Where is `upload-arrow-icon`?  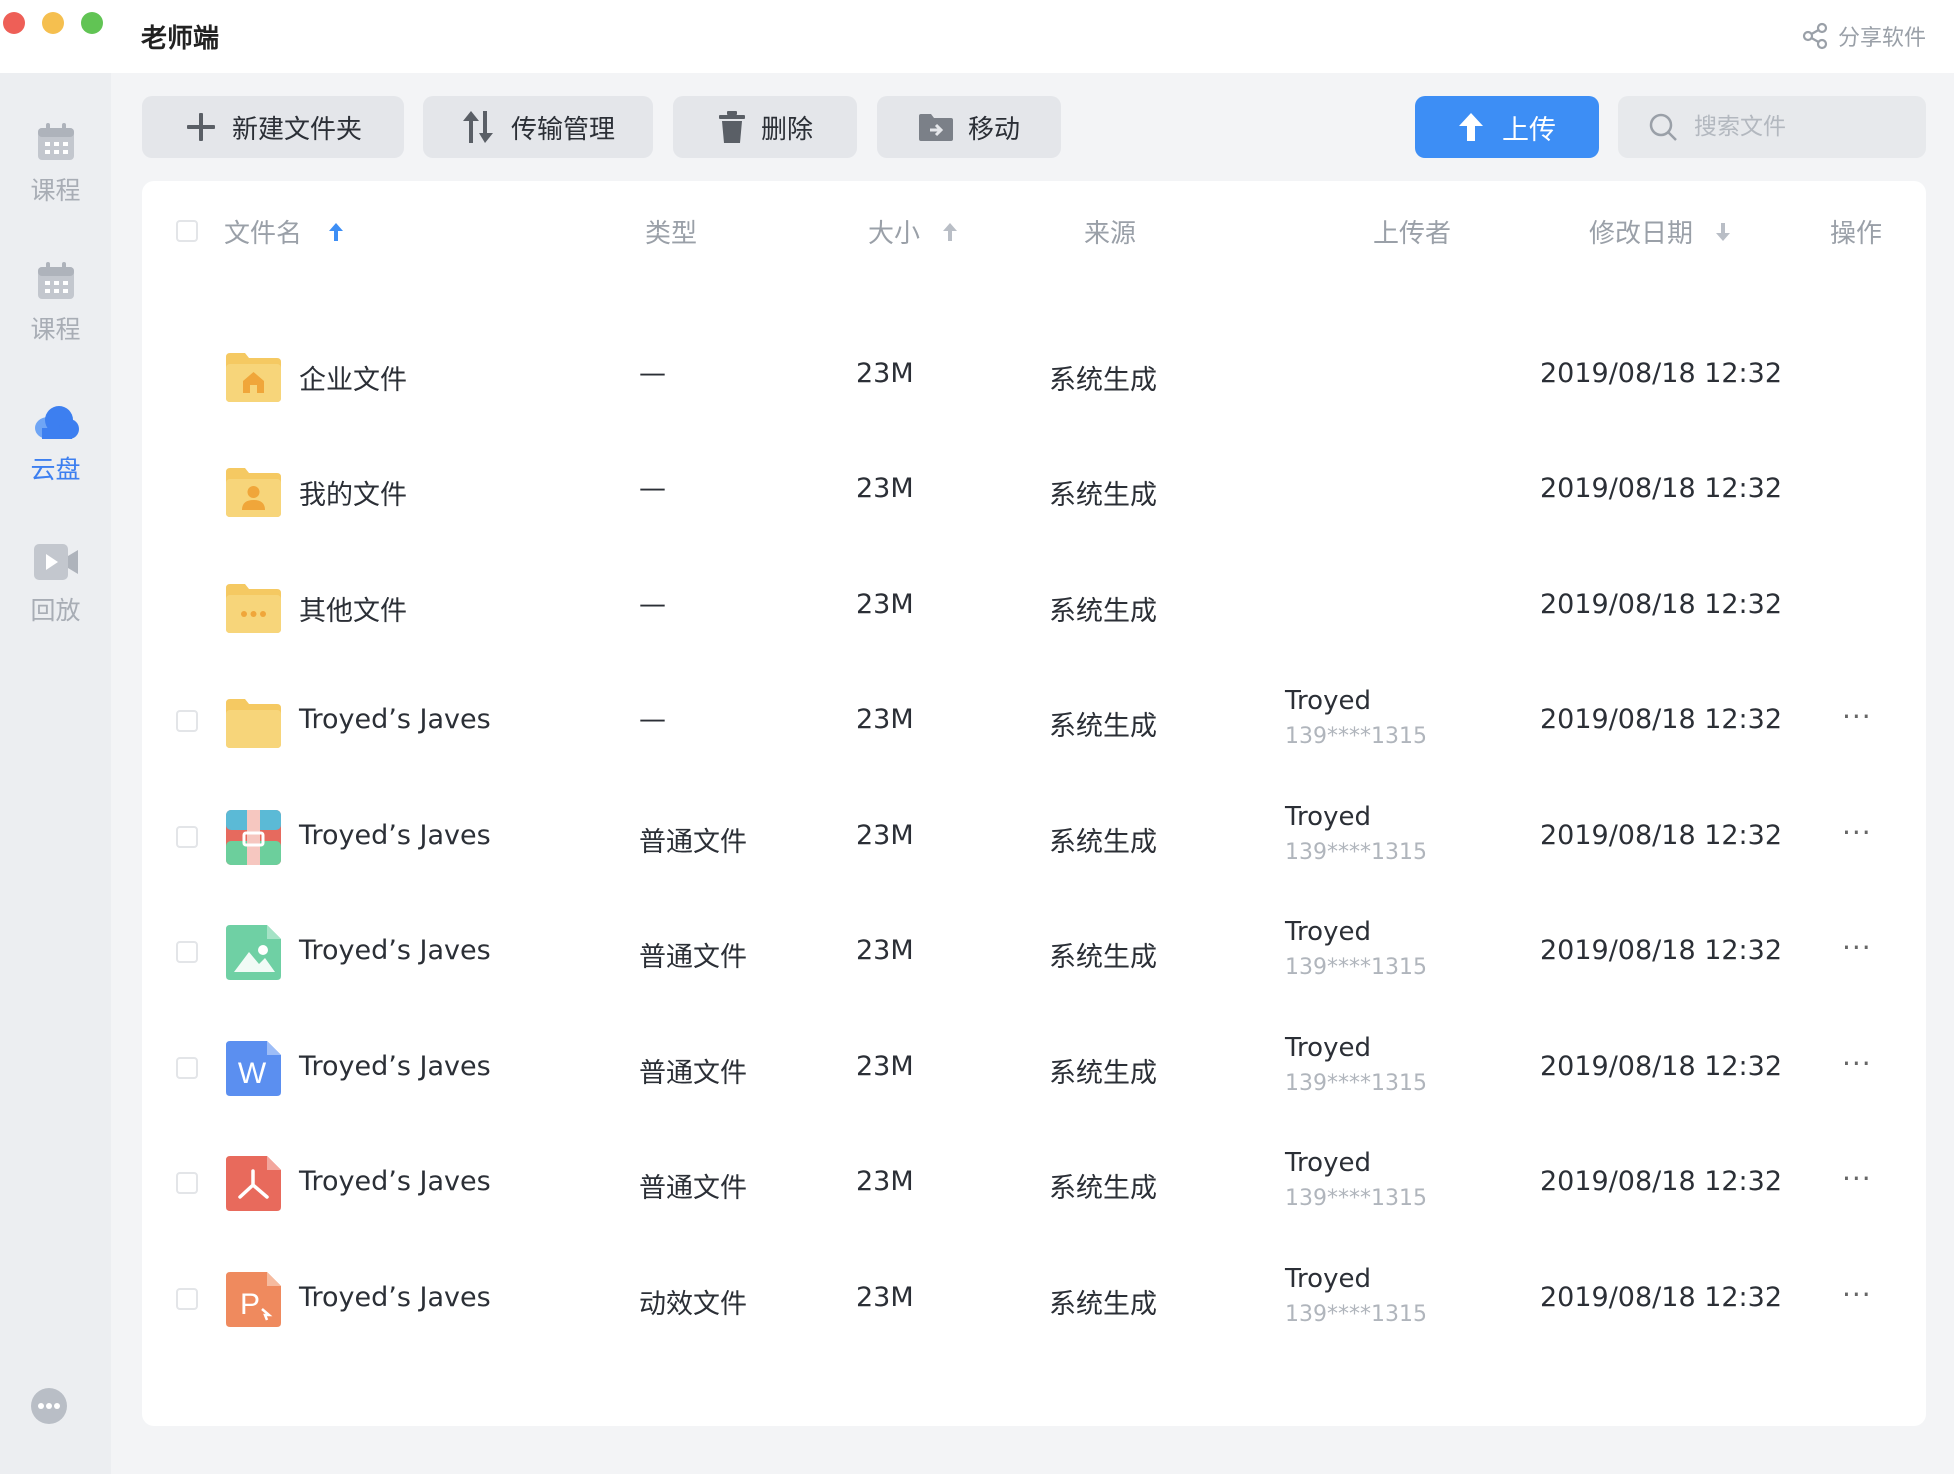 upload-arrow-icon is located at coordinates (1471, 127).